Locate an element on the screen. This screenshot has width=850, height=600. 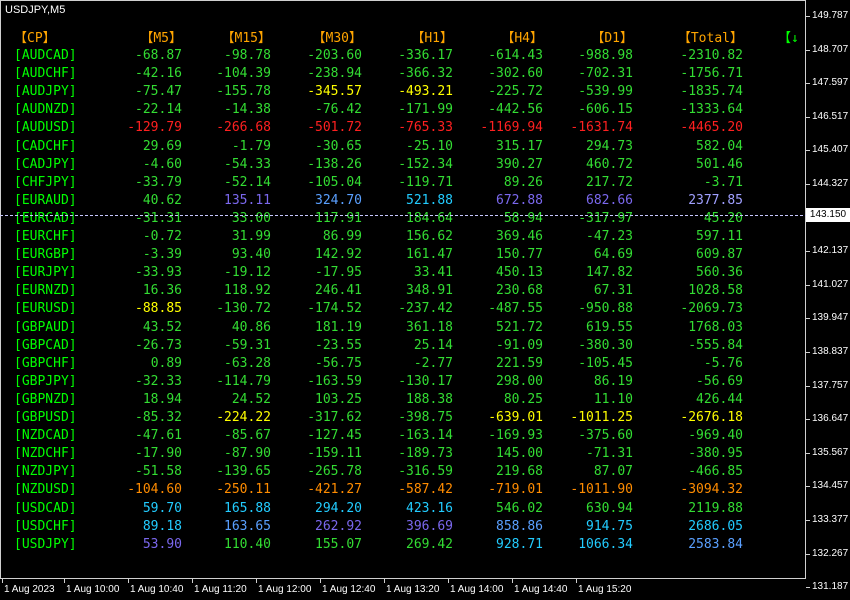
price-axis-label: 135.567 is located at coordinates (830, 452).